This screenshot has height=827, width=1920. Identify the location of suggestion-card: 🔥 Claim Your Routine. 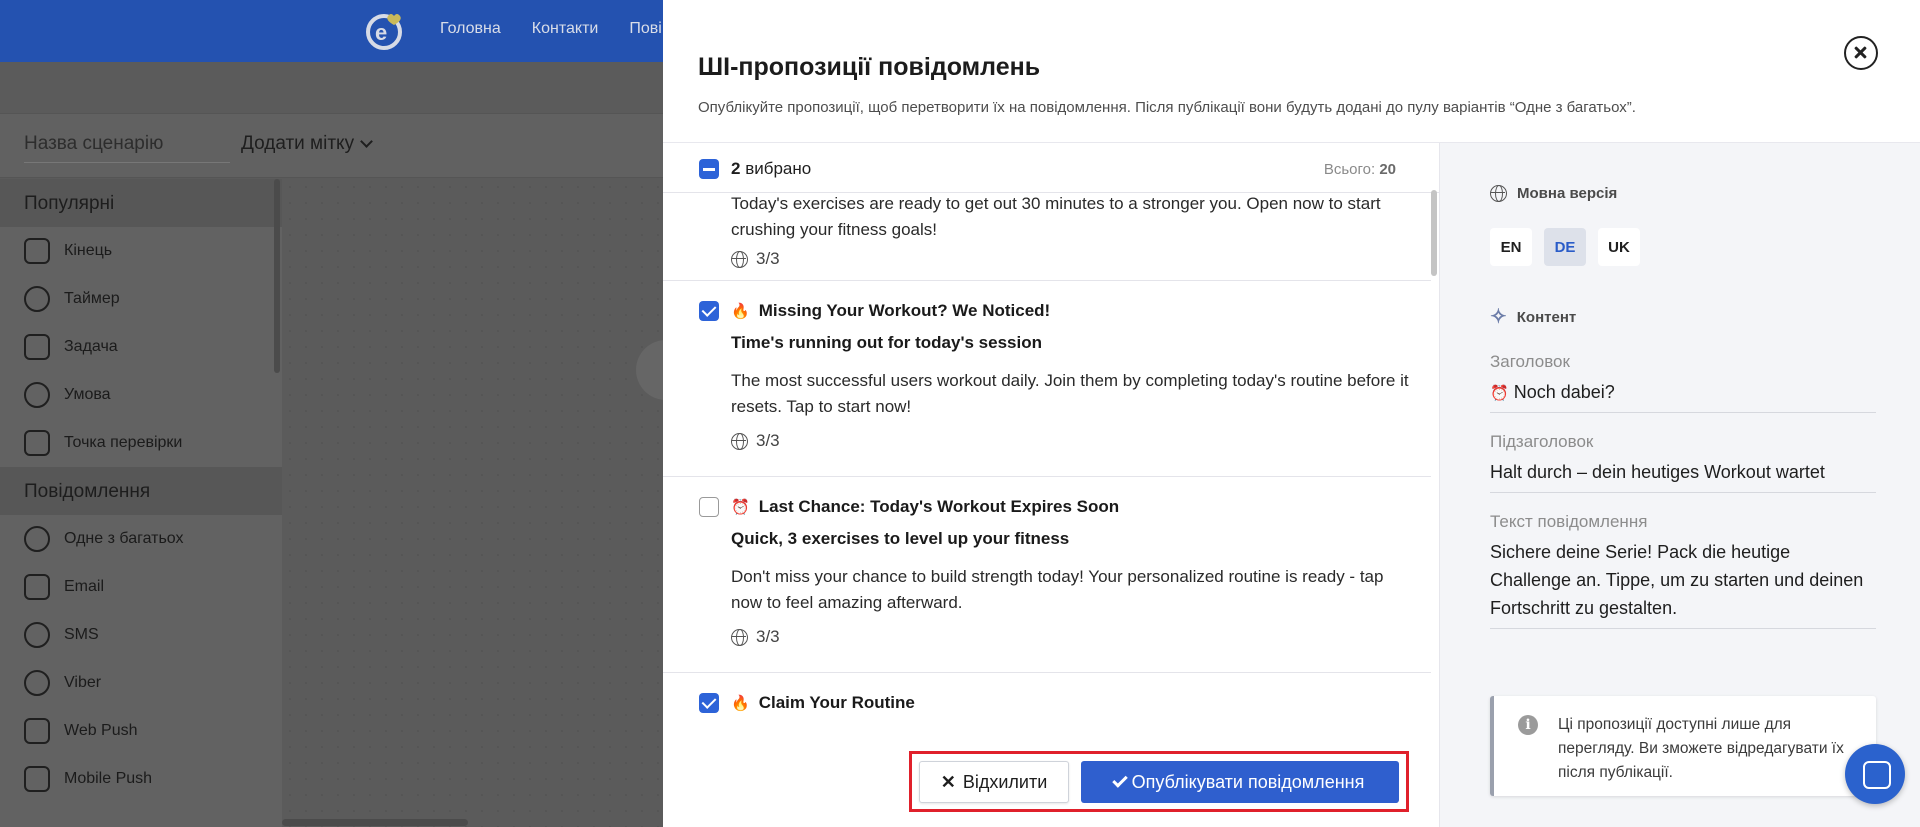
(1047, 700).